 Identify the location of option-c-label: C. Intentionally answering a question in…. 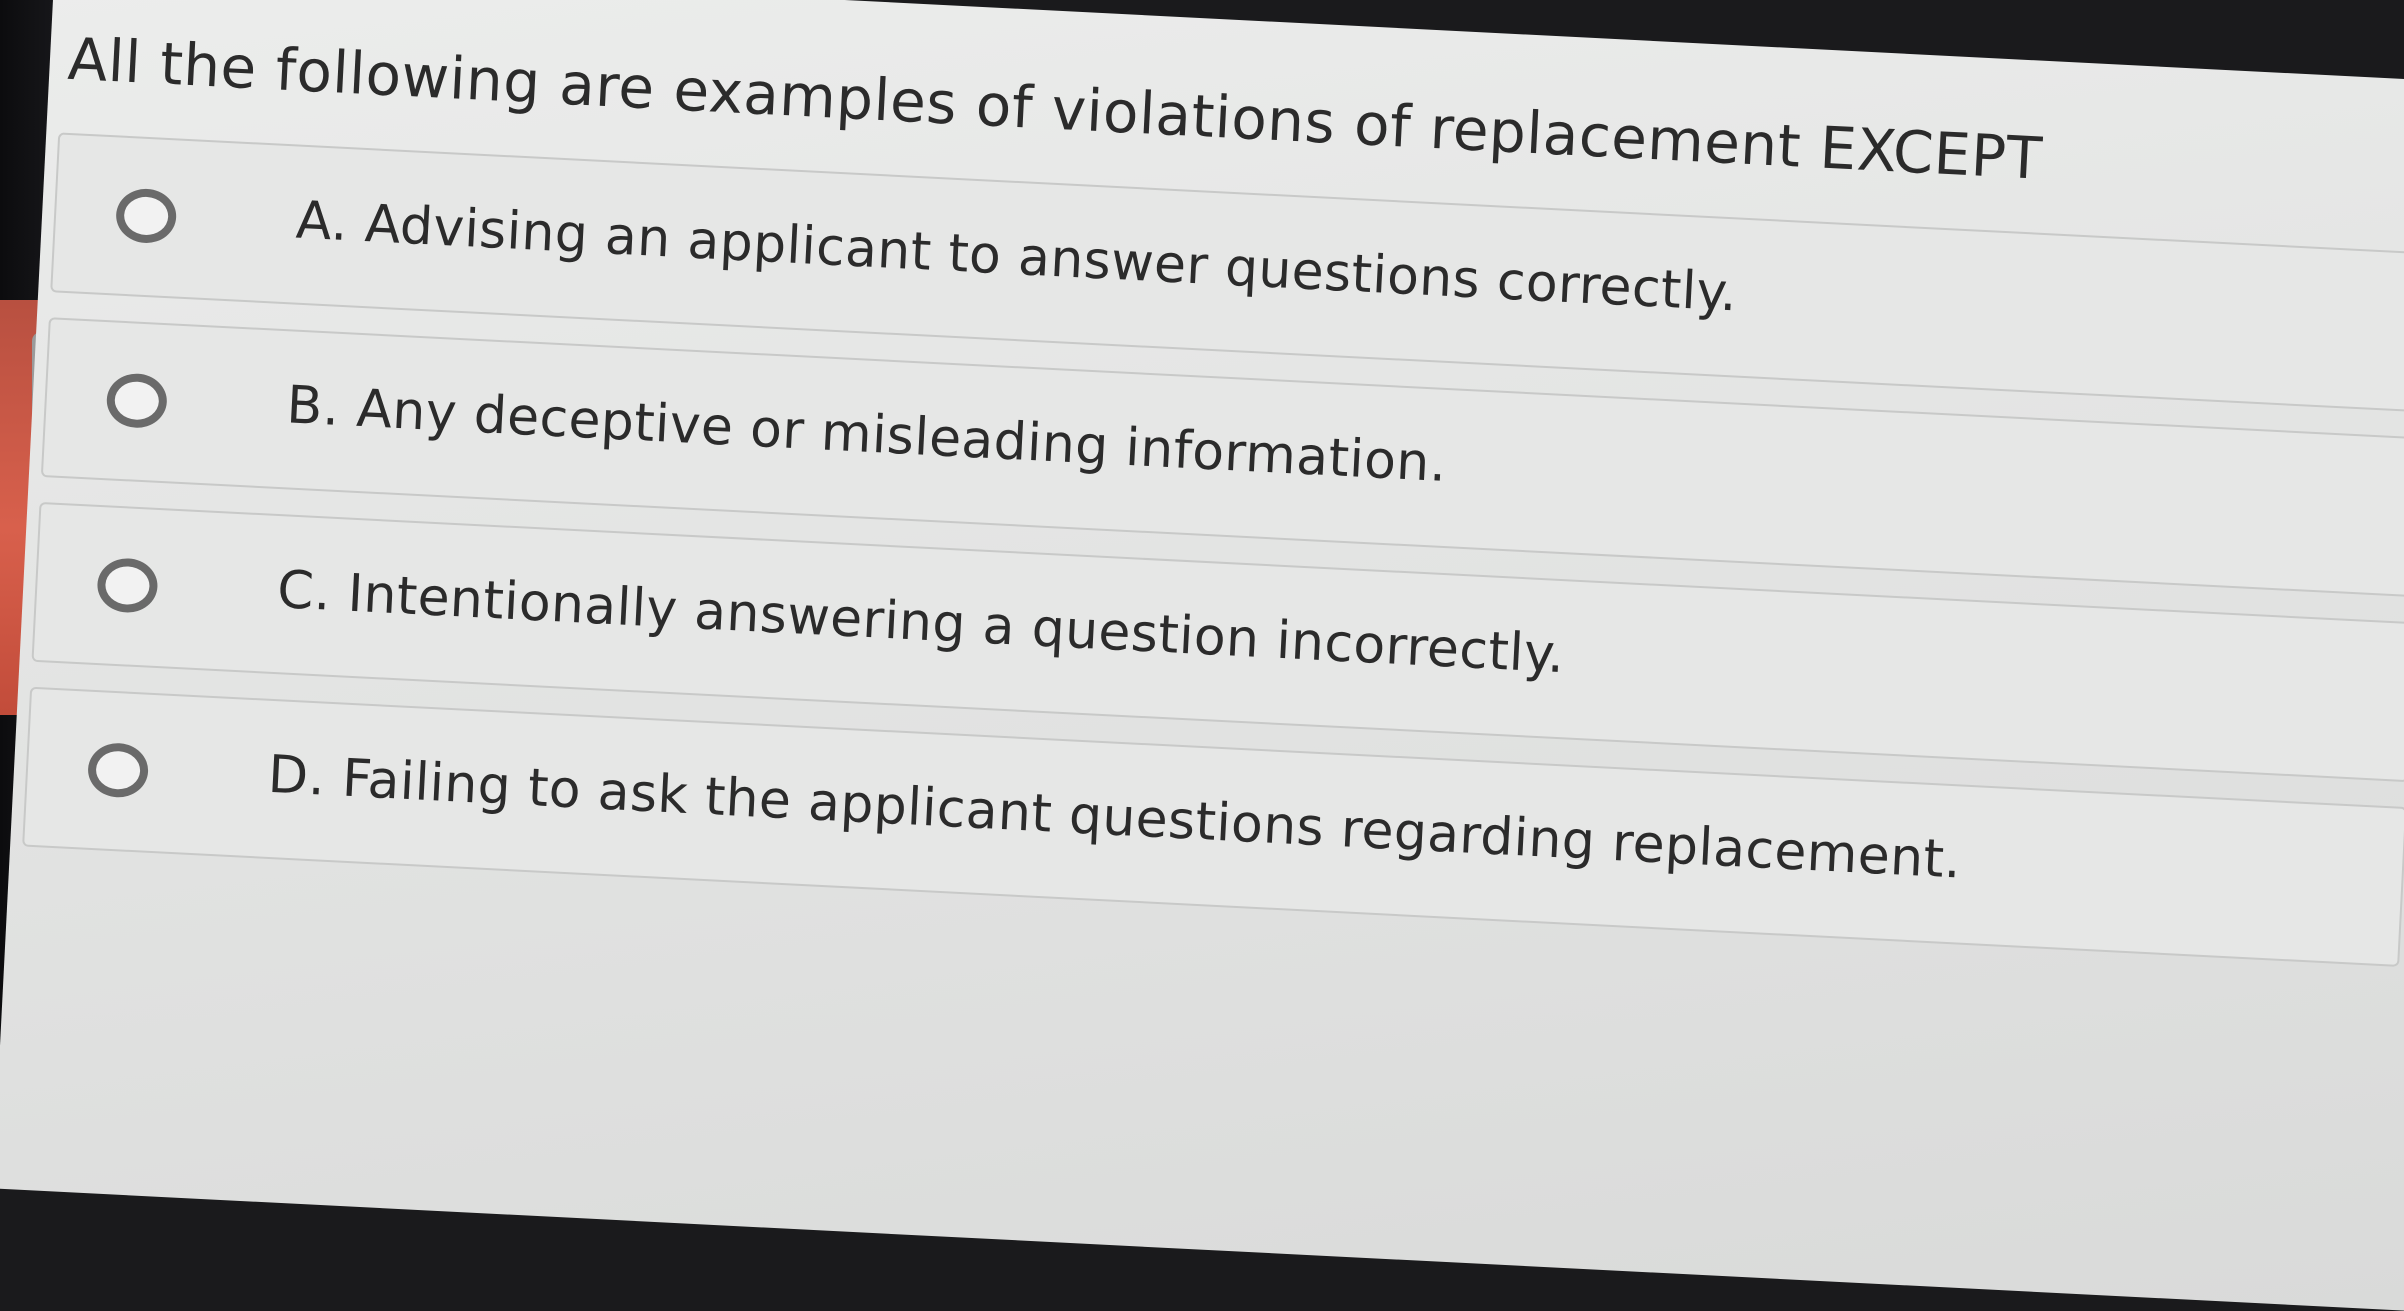
(921, 623).